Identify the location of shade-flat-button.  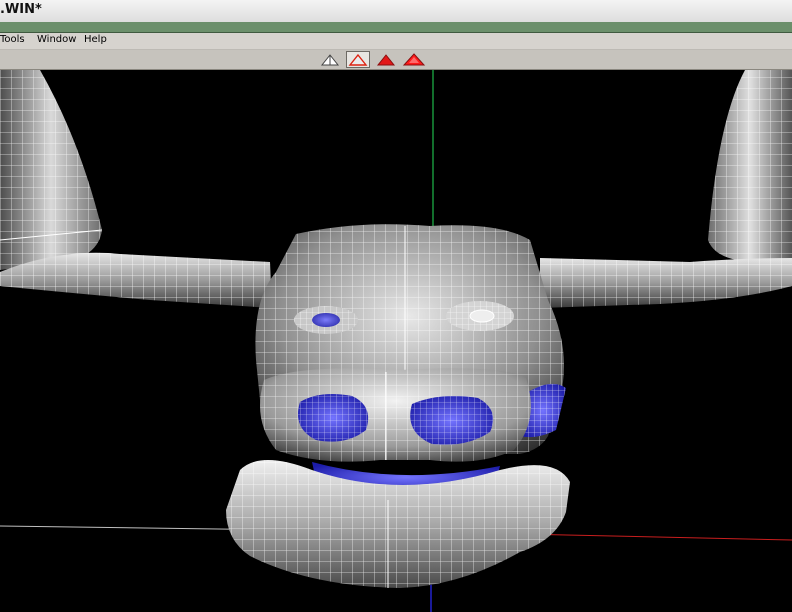
(358, 59).